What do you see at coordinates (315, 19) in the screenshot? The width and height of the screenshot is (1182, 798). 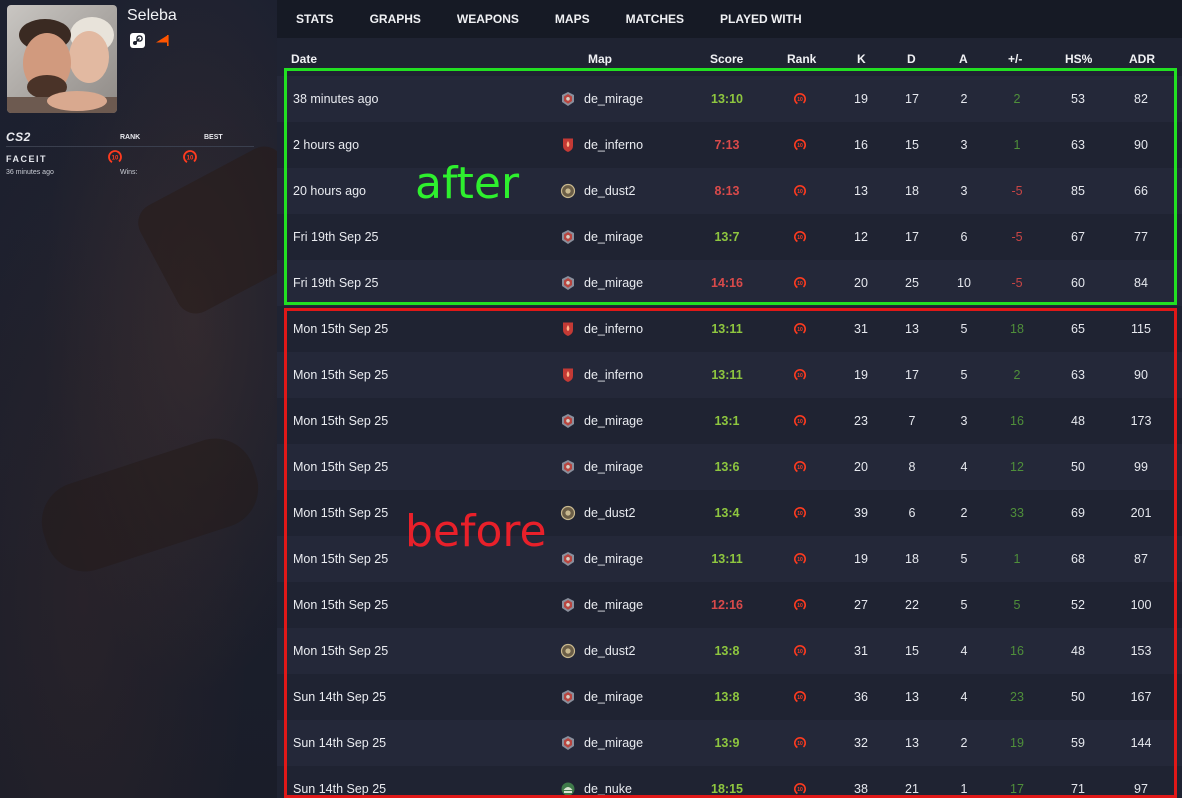 I see `tab-stats: STATS` at bounding box center [315, 19].